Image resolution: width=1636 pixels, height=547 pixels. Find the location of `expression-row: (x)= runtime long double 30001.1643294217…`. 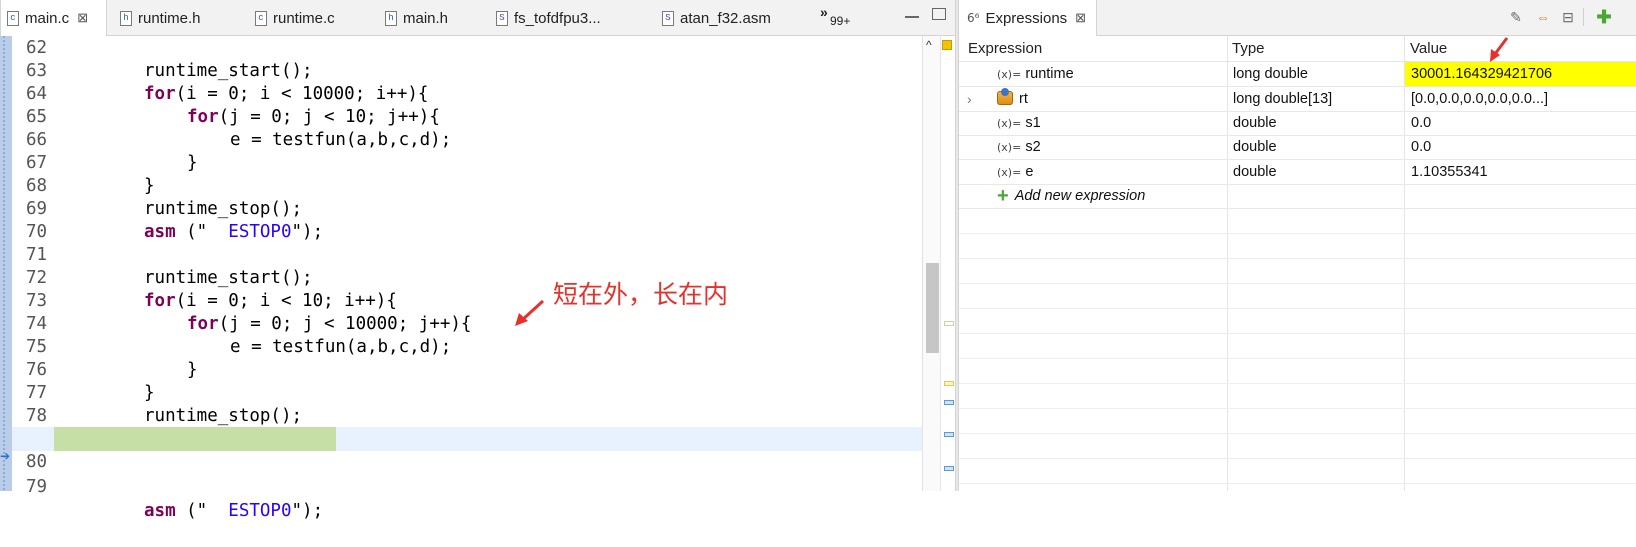

expression-row: (x)= runtime long double 30001.1643294217… is located at coordinates (1297, 74).